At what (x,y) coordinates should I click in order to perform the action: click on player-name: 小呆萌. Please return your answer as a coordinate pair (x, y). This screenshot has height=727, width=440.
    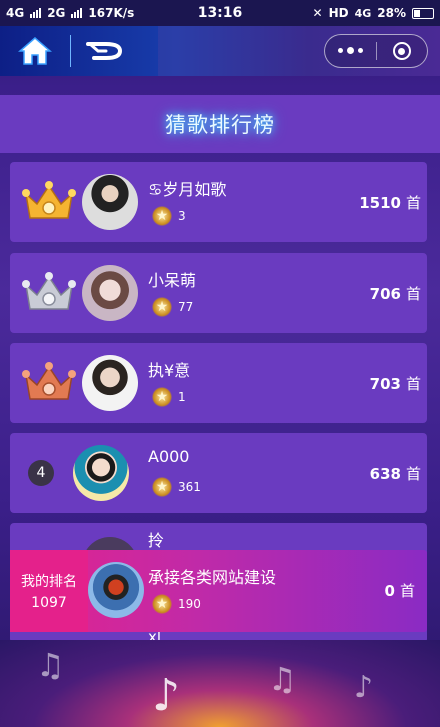
    Looking at the image, I should click on (172, 280).